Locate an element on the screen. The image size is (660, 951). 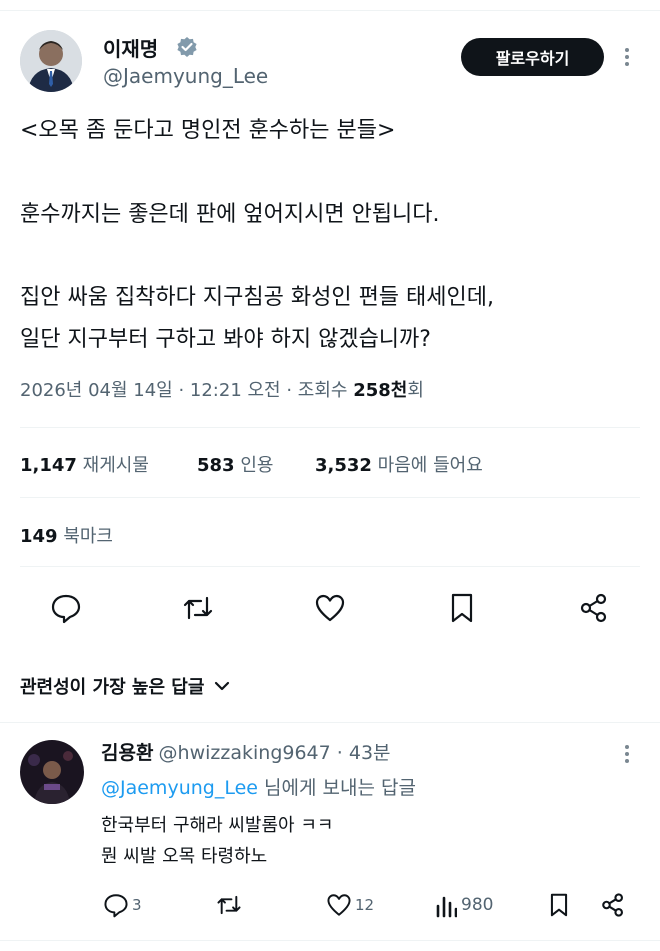
reply-replies-count: 3 is located at coordinates (137, 905).